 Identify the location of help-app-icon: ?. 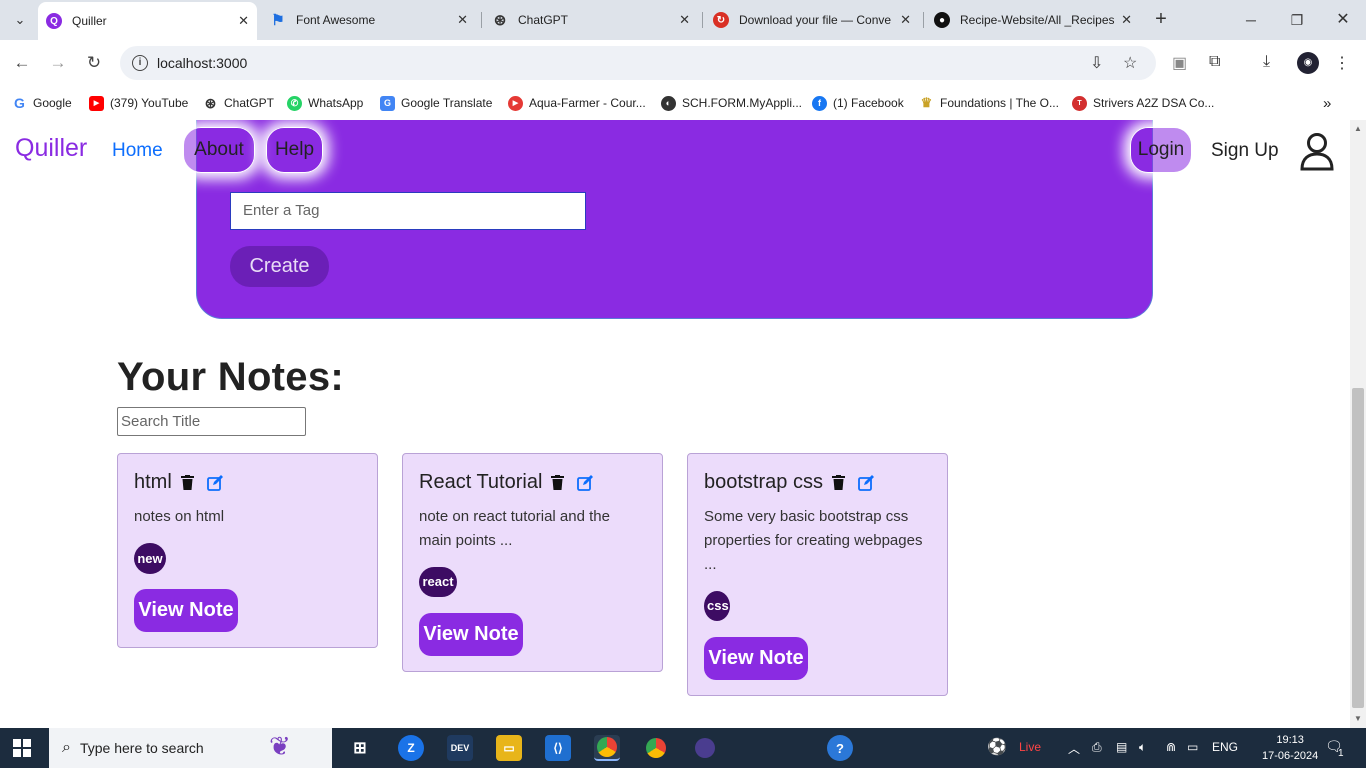
(840, 748).